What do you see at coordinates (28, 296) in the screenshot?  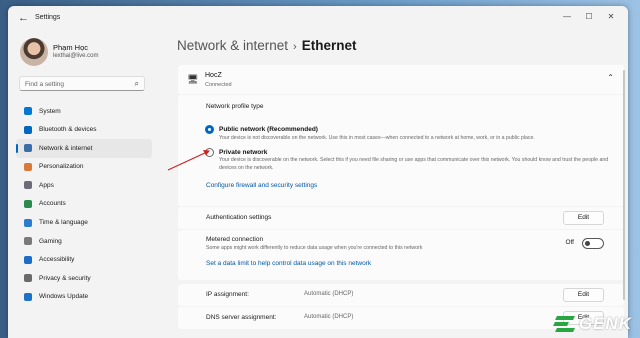 I see `update-icon` at bounding box center [28, 296].